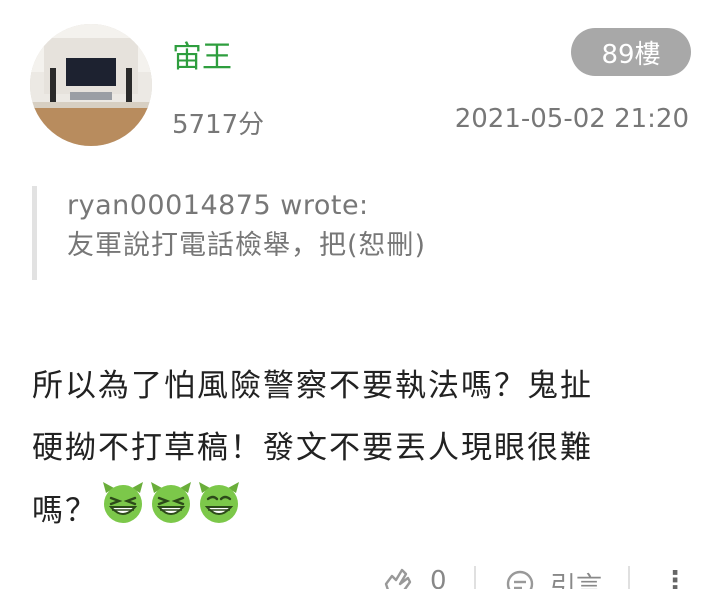  What do you see at coordinates (247, 245) in the screenshot?
I see `quote-text: 友軍說打電話檢舉，把(恕刪)` at bounding box center [247, 245].